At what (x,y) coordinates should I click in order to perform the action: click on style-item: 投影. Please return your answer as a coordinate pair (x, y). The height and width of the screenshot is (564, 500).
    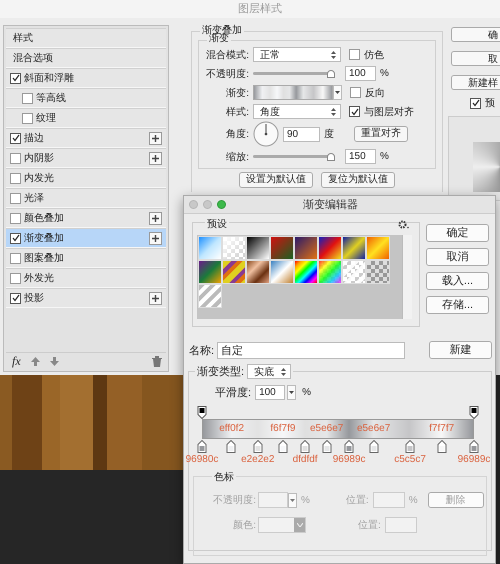
    Looking at the image, I should click on (86, 298).